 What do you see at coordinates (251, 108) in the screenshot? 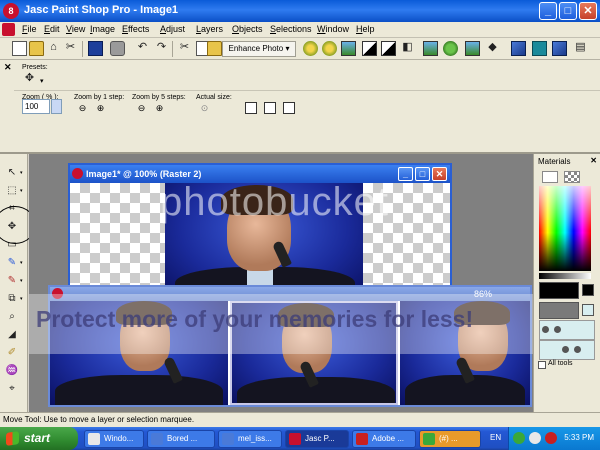
I see `fit-window-icon` at bounding box center [251, 108].